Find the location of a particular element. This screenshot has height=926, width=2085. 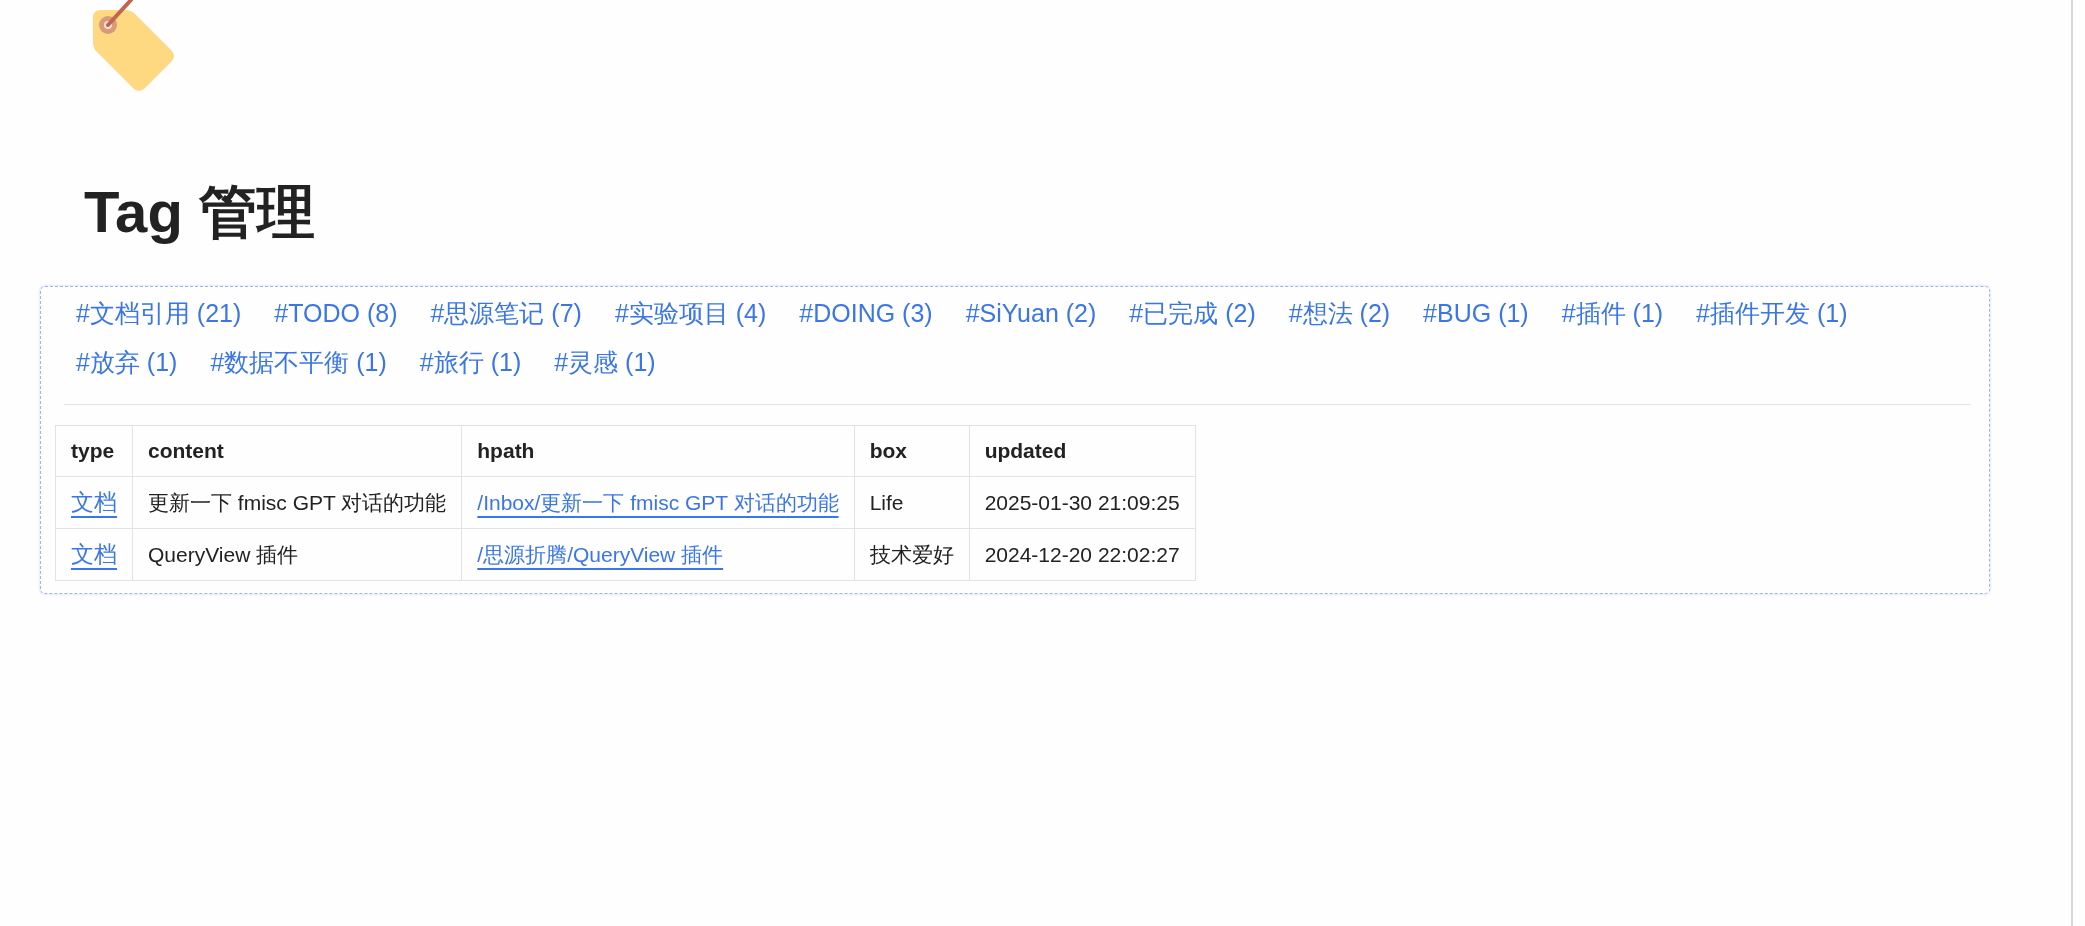

tag-link: #SiYuan (2) is located at coordinates (1031, 313).